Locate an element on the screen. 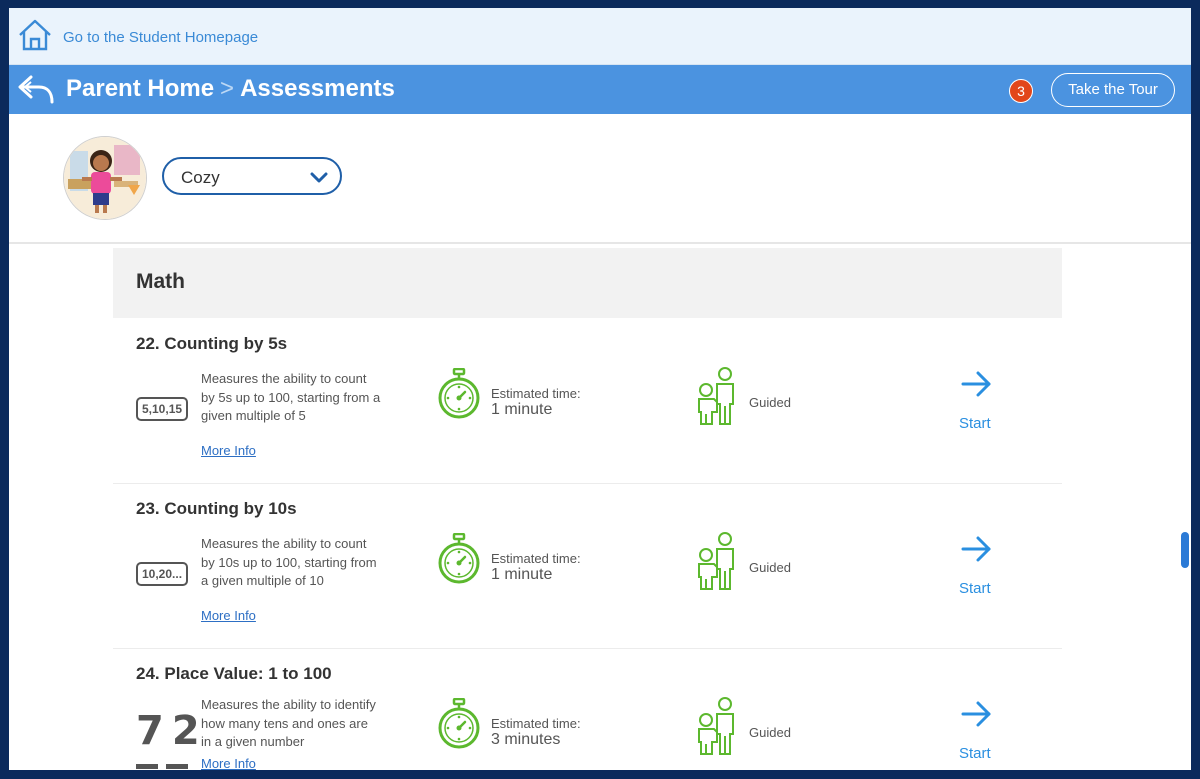 This screenshot has height=779, width=1200. subject-title: Math is located at coordinates (160, 281).